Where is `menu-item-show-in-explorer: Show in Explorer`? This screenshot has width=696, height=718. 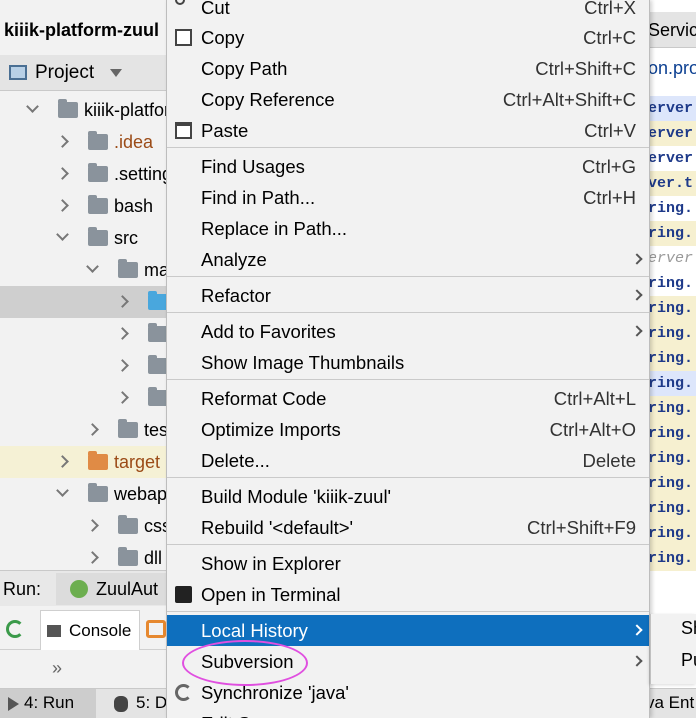 menu-item-show-in-explorer: Show in Explorer is located at coordinates (408, 563).